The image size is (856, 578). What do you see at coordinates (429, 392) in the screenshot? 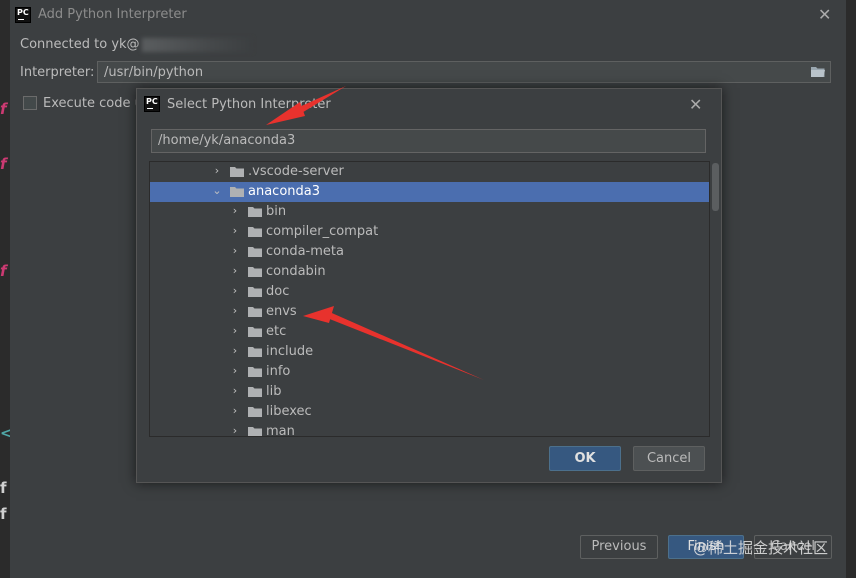
I see `tree-row: › lib` at bounding box center [429, 392].